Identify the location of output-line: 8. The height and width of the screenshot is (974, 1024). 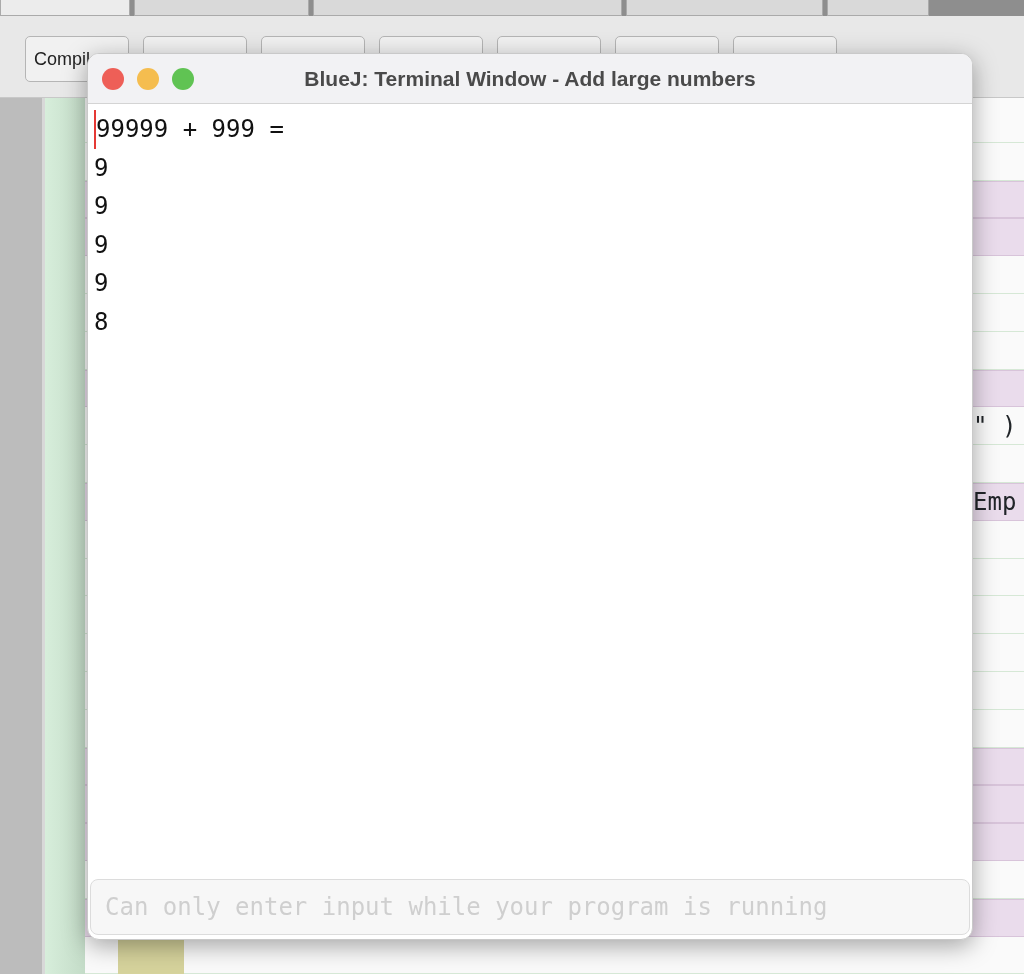
(101, 322).